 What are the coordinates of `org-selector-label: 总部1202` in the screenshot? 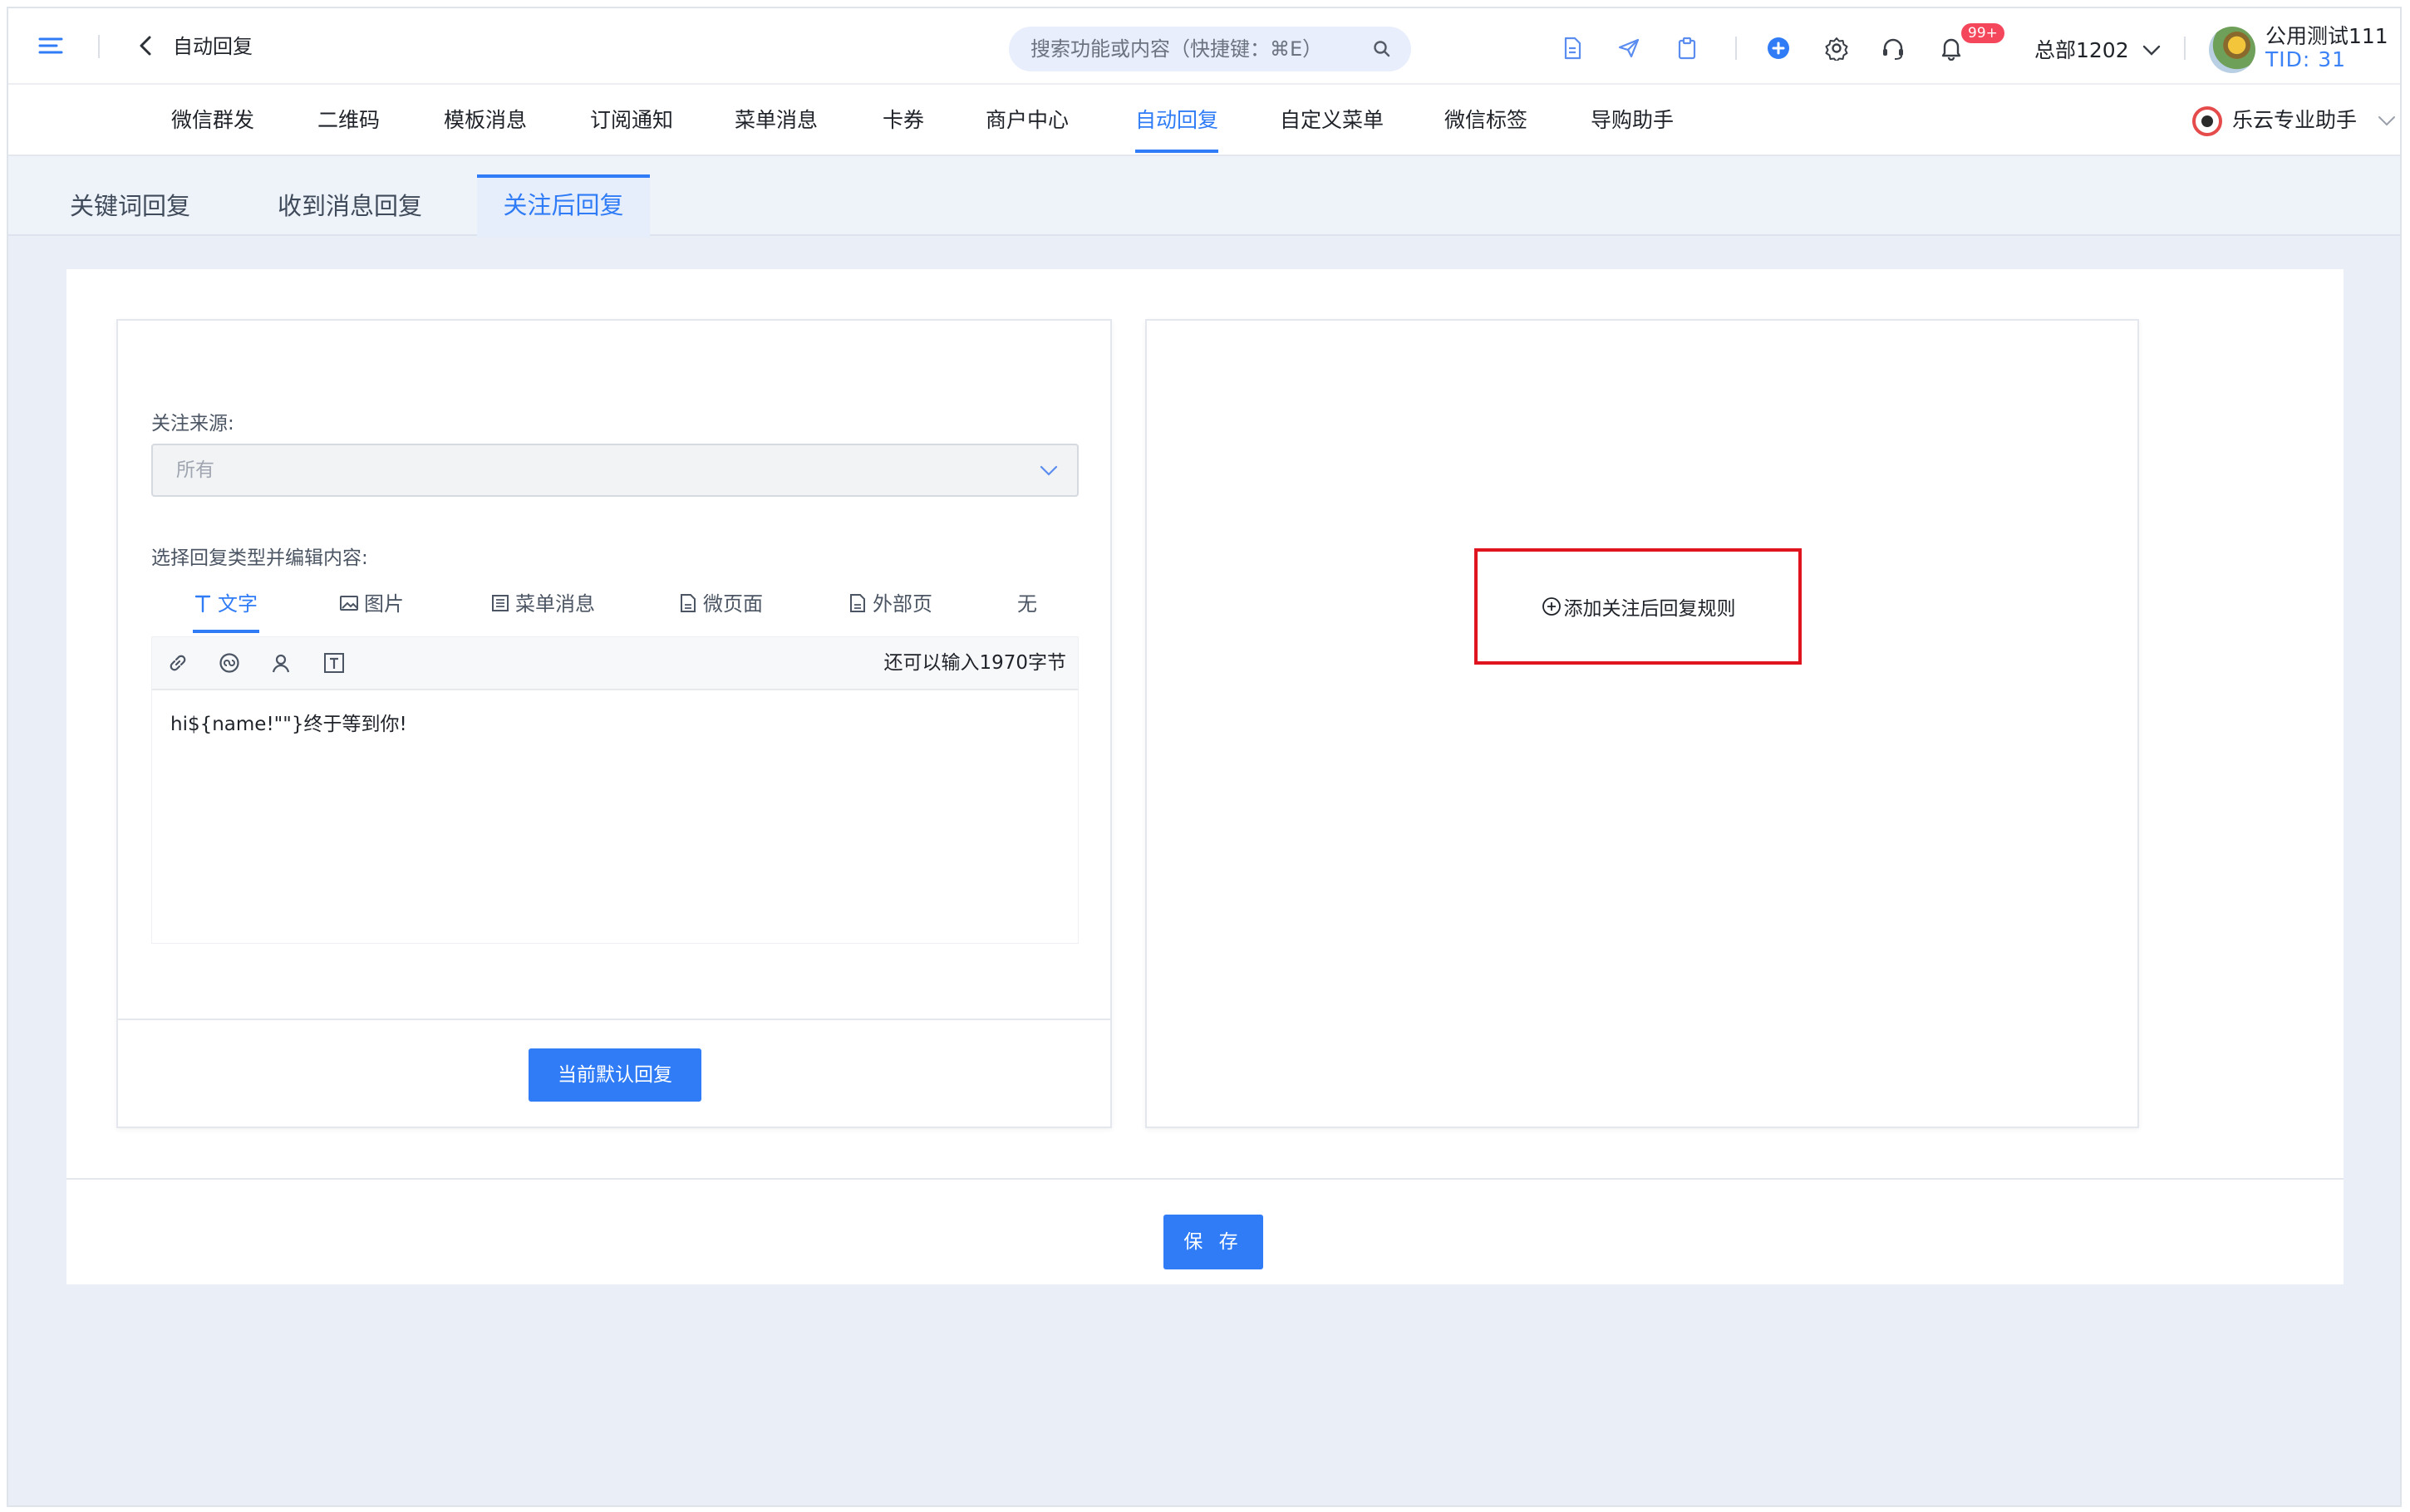 It's located at (2081, 51).